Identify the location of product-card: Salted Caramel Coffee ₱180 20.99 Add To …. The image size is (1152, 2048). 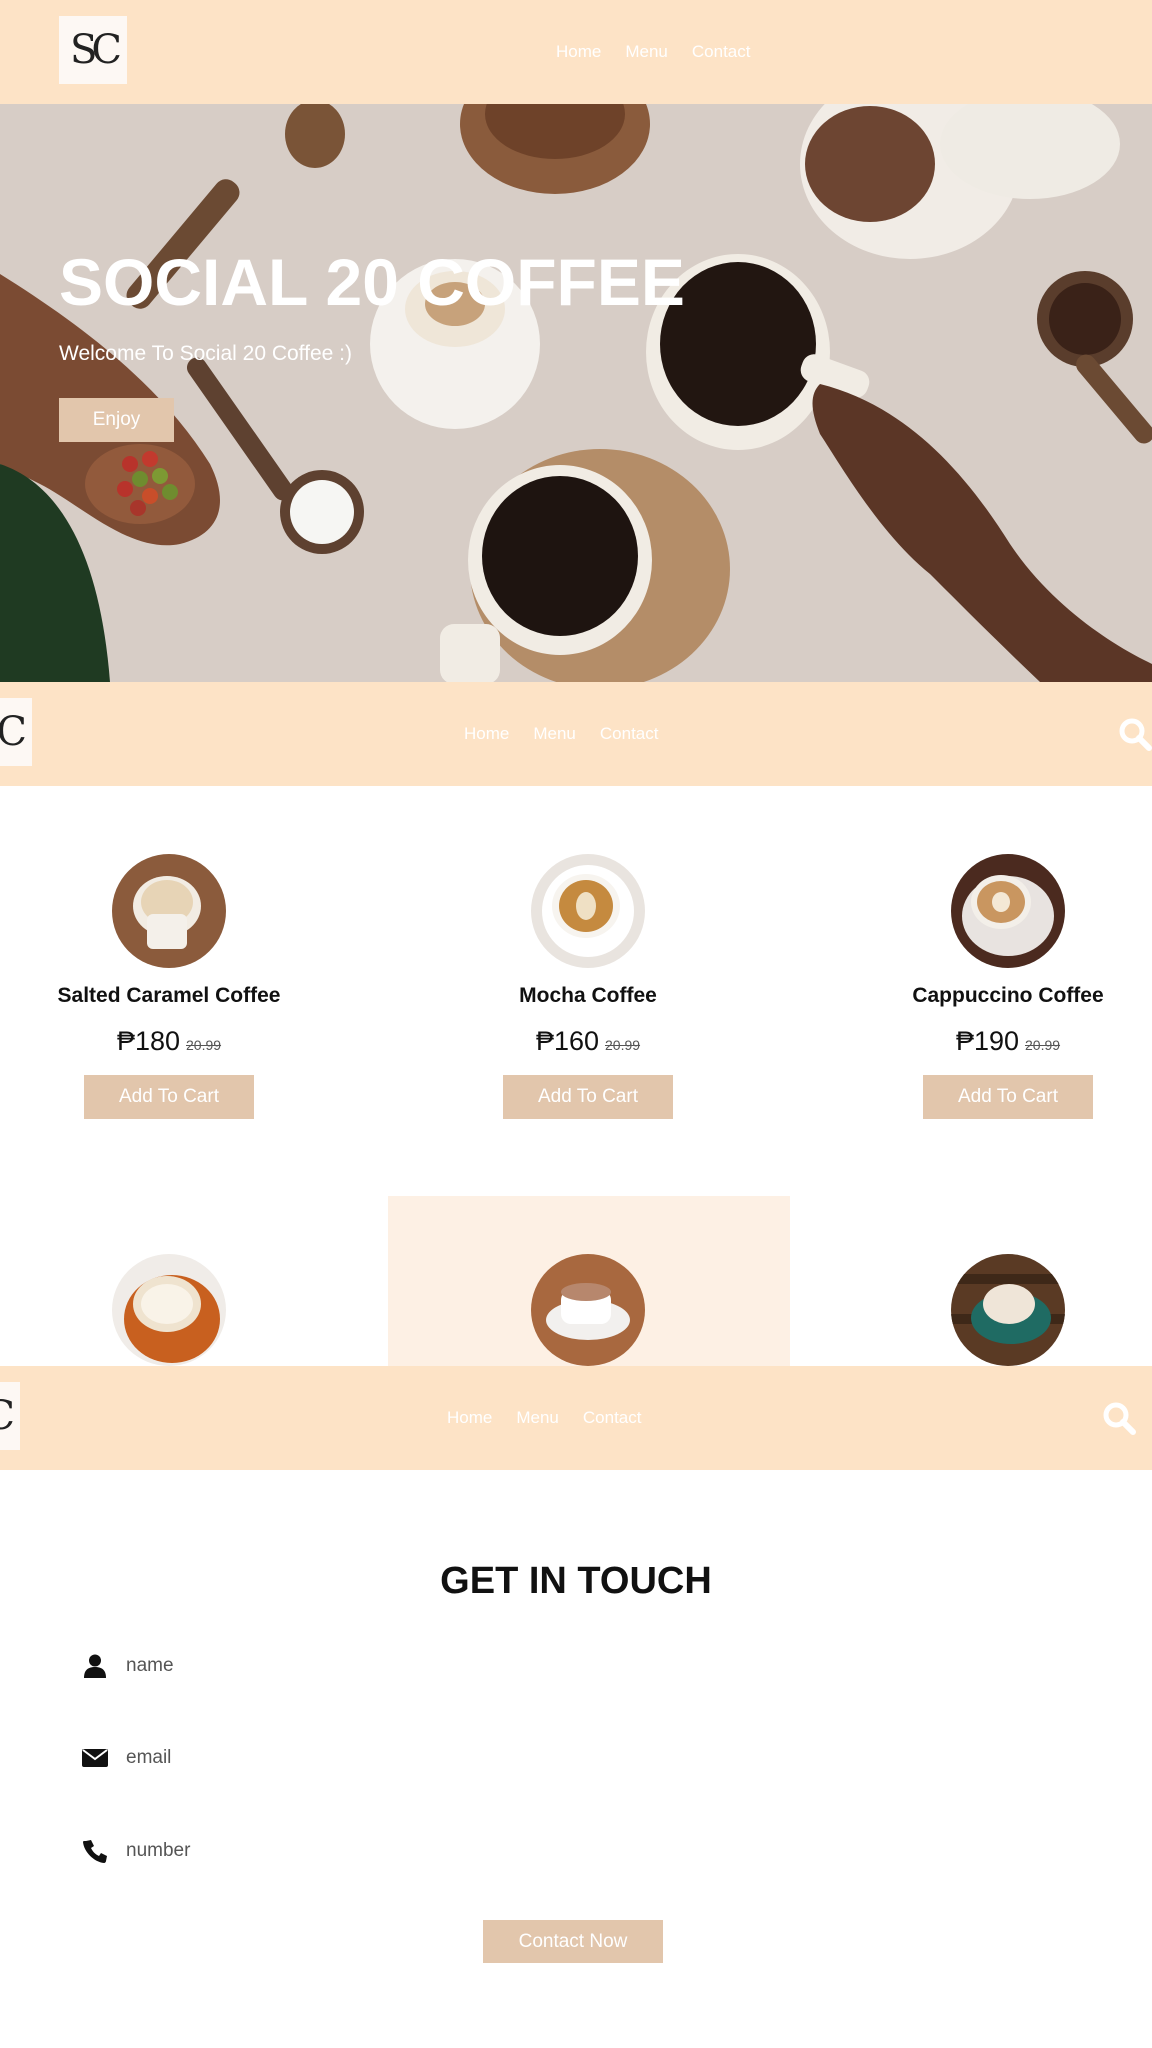
(169, 986).